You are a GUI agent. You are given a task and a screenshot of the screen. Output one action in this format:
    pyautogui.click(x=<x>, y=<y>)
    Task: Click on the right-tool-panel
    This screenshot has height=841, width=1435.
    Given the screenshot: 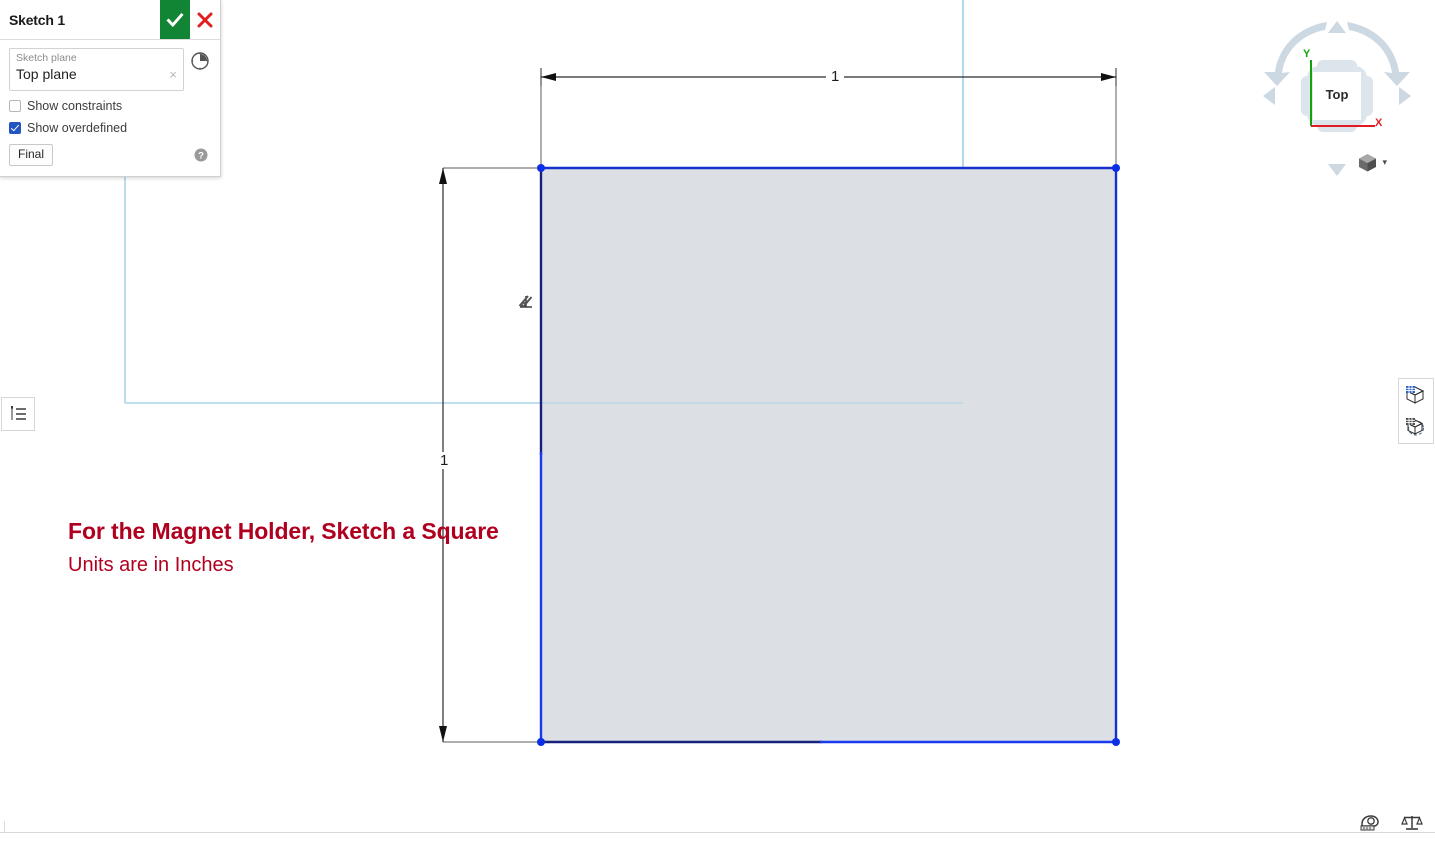 What is the action you would take?
    pyautogui.click(x=1416, y=411)
    